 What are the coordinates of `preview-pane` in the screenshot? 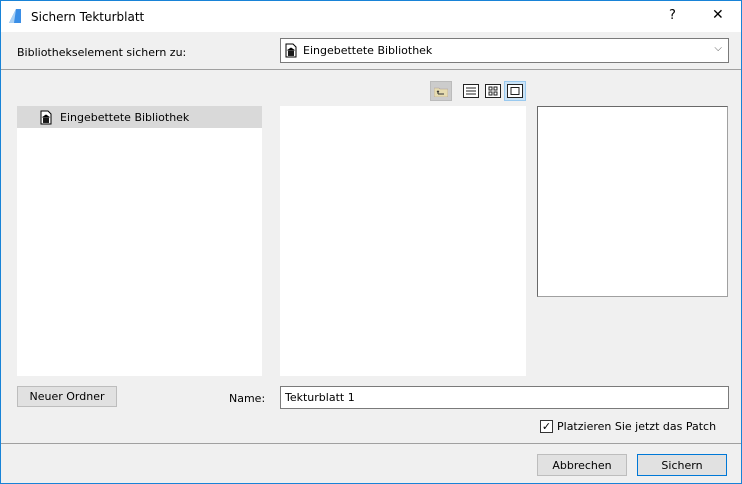 It's located at (632, 201).